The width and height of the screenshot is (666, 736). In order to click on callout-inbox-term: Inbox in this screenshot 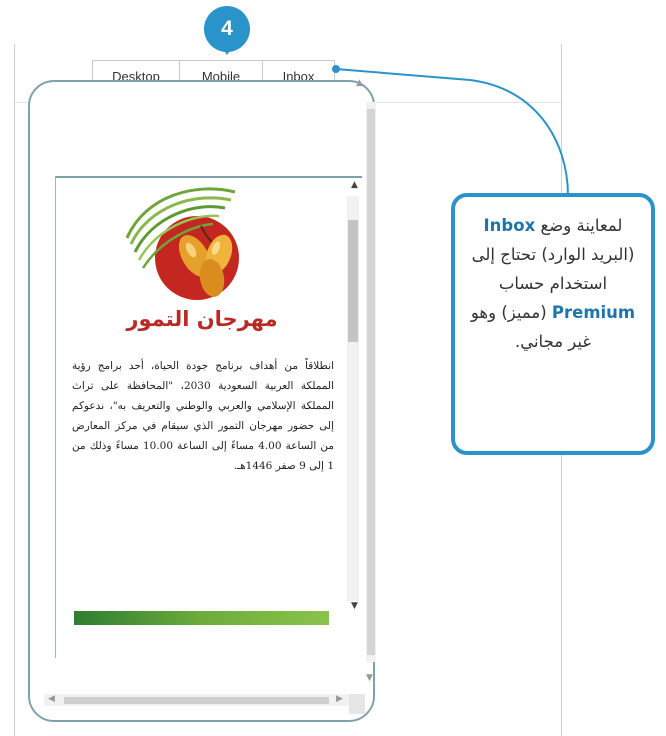, I will do `click(509, 225)`.